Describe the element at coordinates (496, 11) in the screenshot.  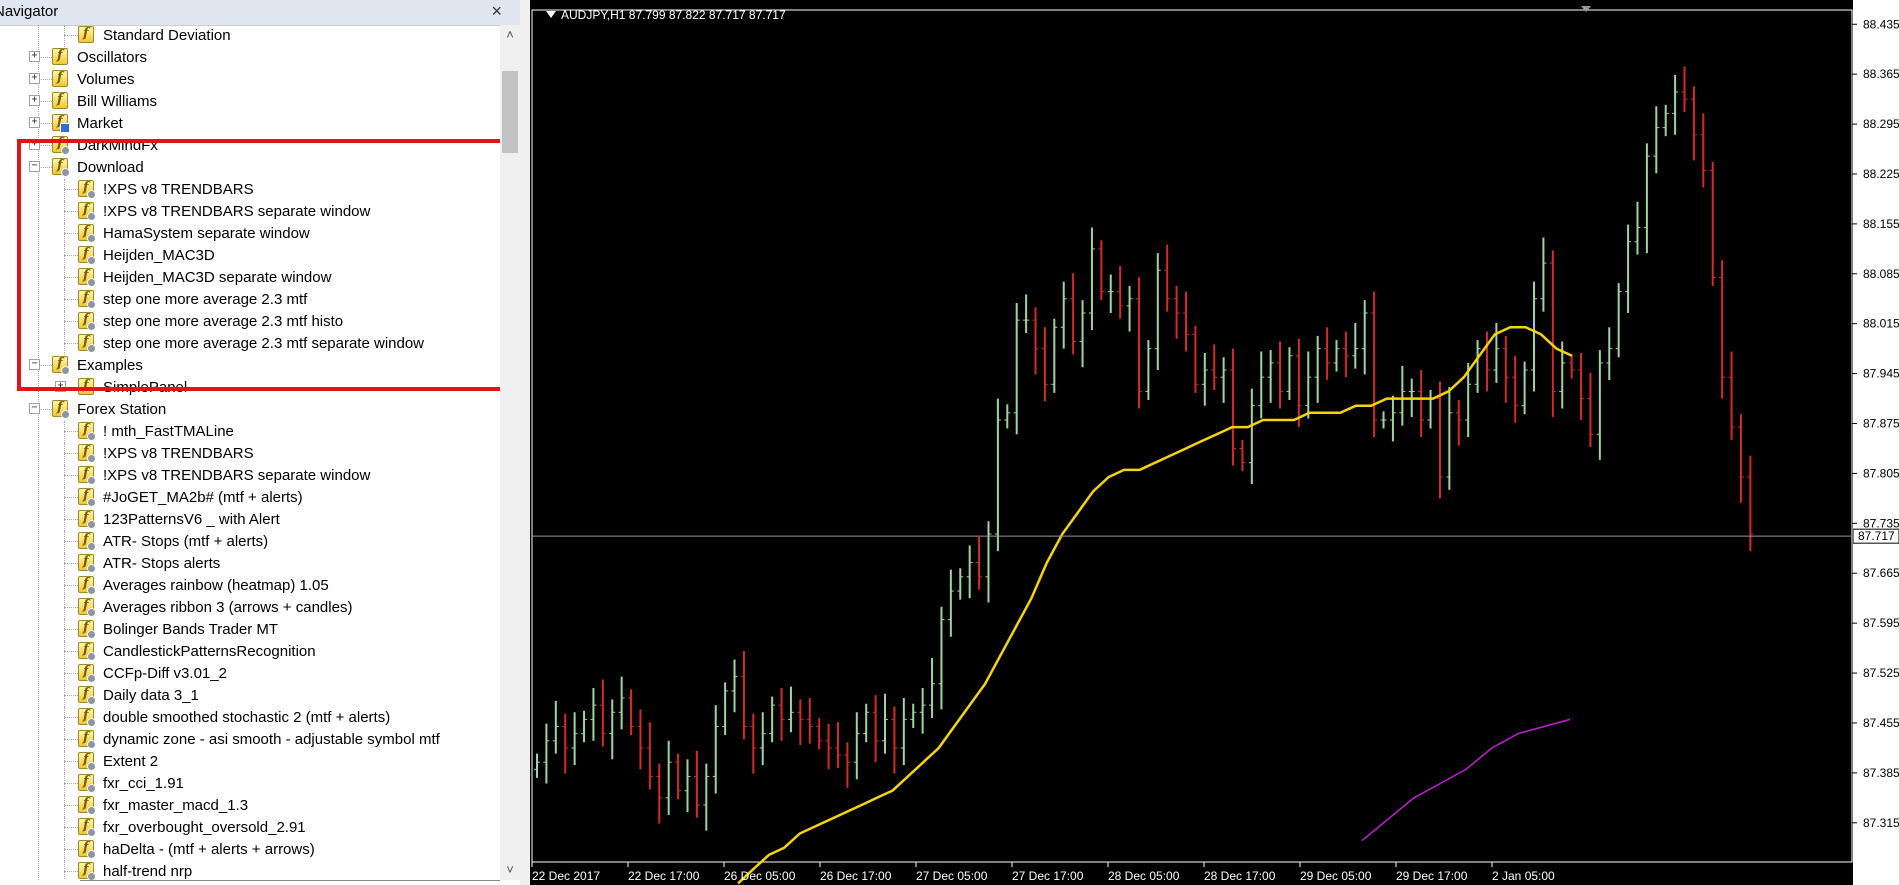
I see `close-icon: ×` at that location.